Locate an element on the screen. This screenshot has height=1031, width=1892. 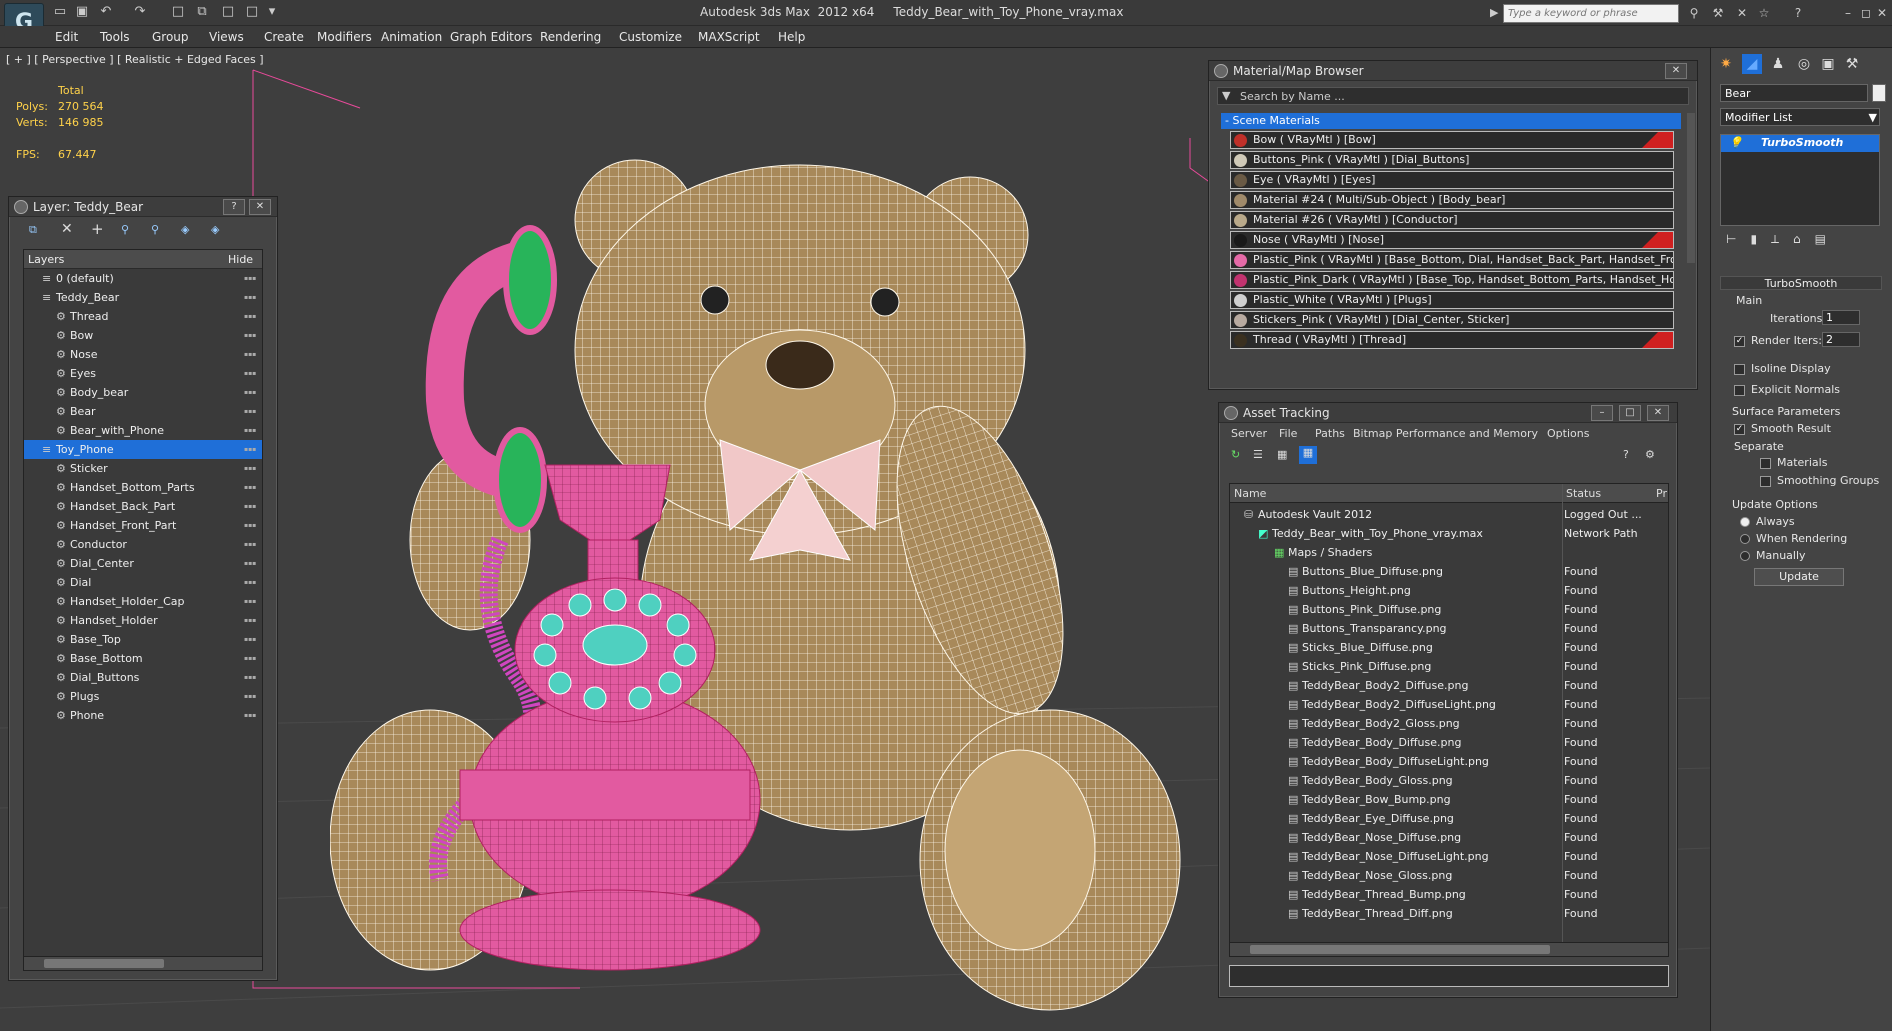
new-layer-icon: ⧉ is located at coordinates (33, 230).